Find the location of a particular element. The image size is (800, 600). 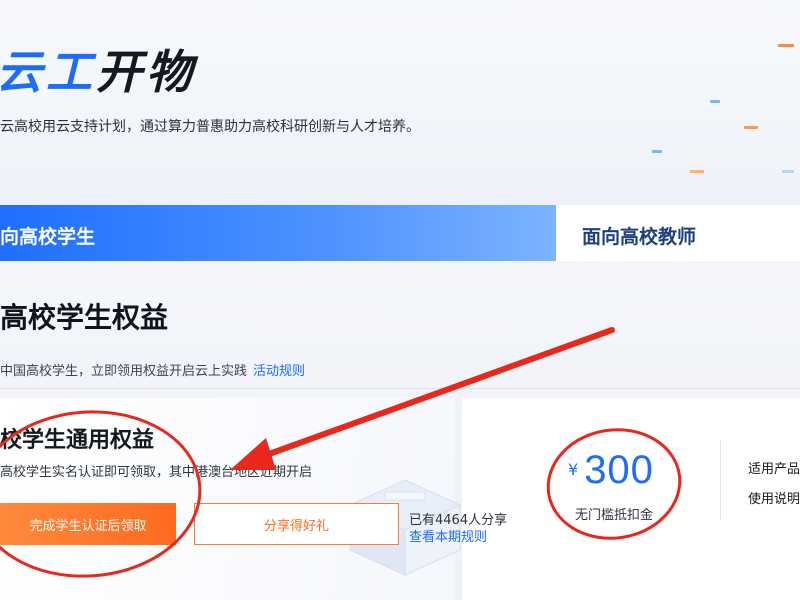

tab-teachers: 面向高校教师 is located at coordinates (678, 233).